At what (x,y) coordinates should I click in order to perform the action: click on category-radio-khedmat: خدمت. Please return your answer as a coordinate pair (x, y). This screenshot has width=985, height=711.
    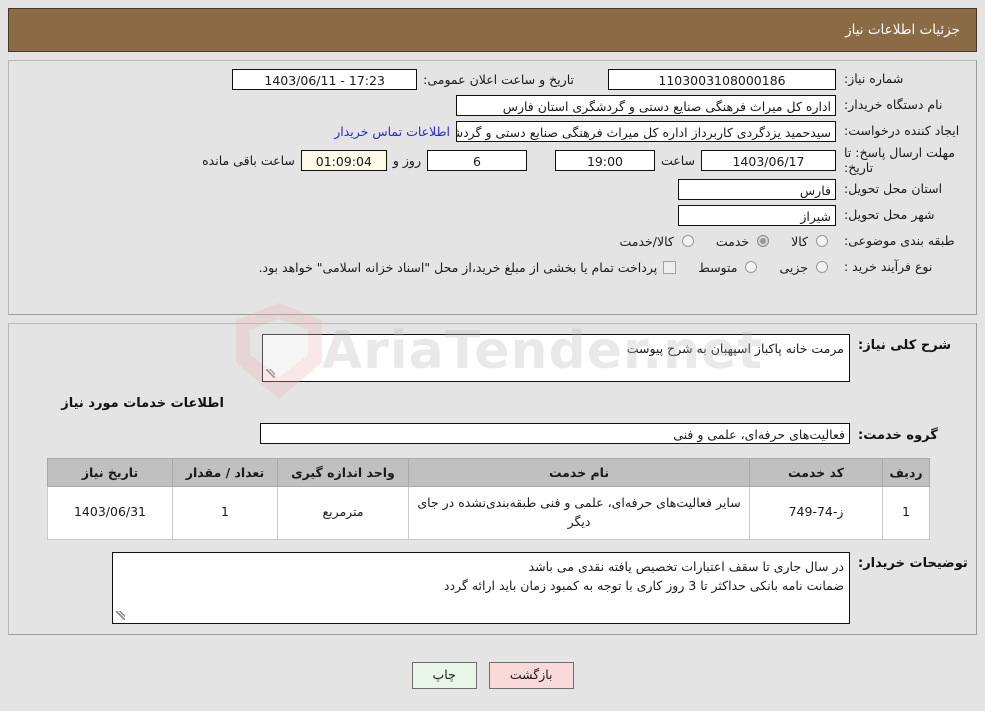
    Looking at the image, I should click on (746, 241).